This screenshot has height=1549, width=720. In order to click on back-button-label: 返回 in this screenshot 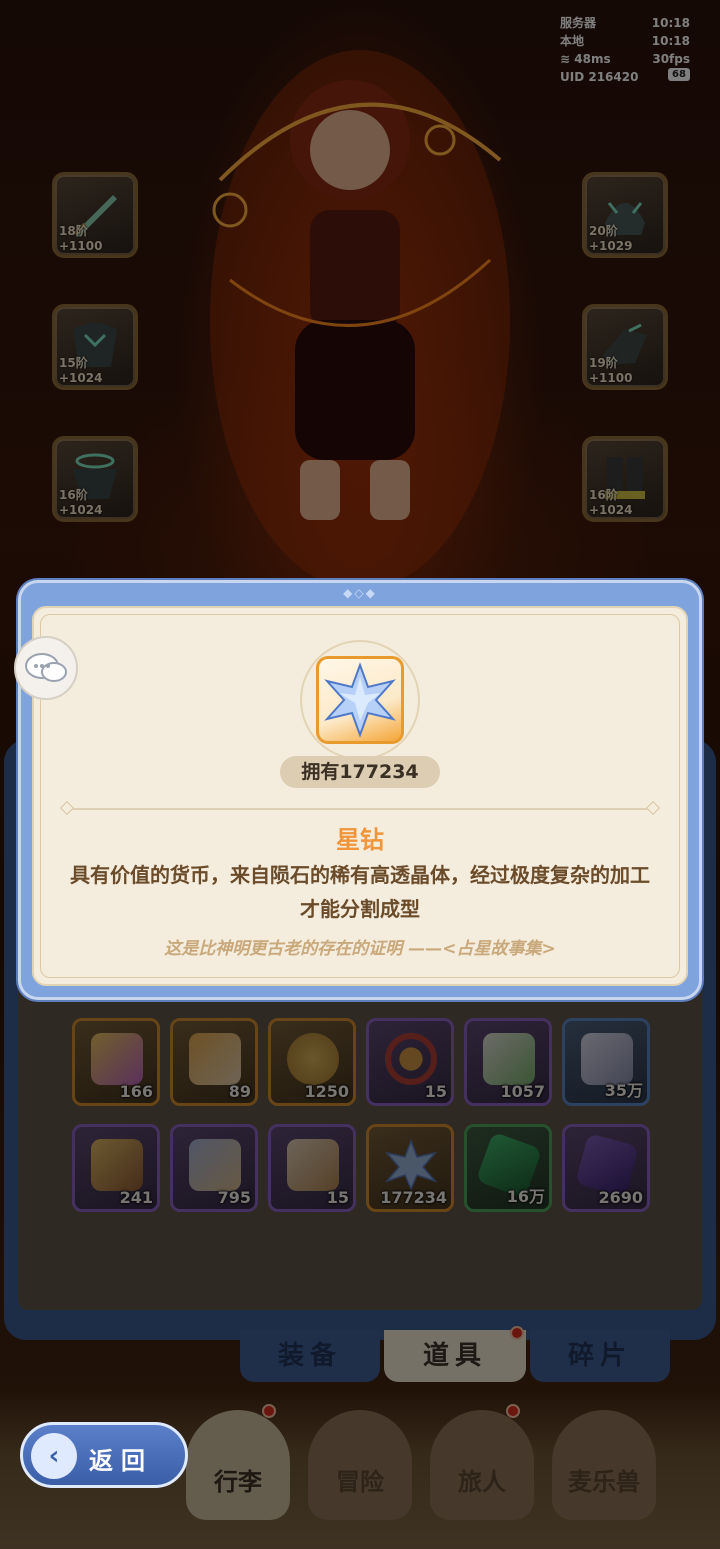, I will do `click(121, 1461)`.